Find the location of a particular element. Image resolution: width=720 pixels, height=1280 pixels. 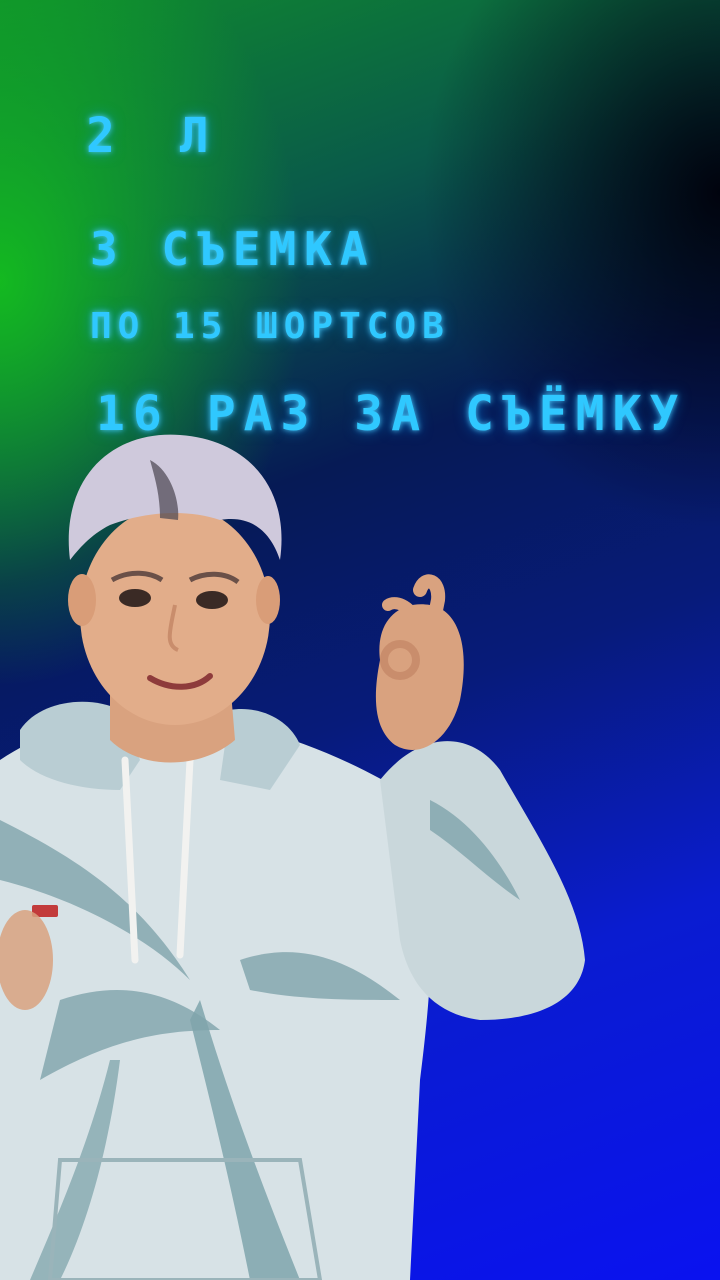

eye-right is located at coordinates (212, 600).